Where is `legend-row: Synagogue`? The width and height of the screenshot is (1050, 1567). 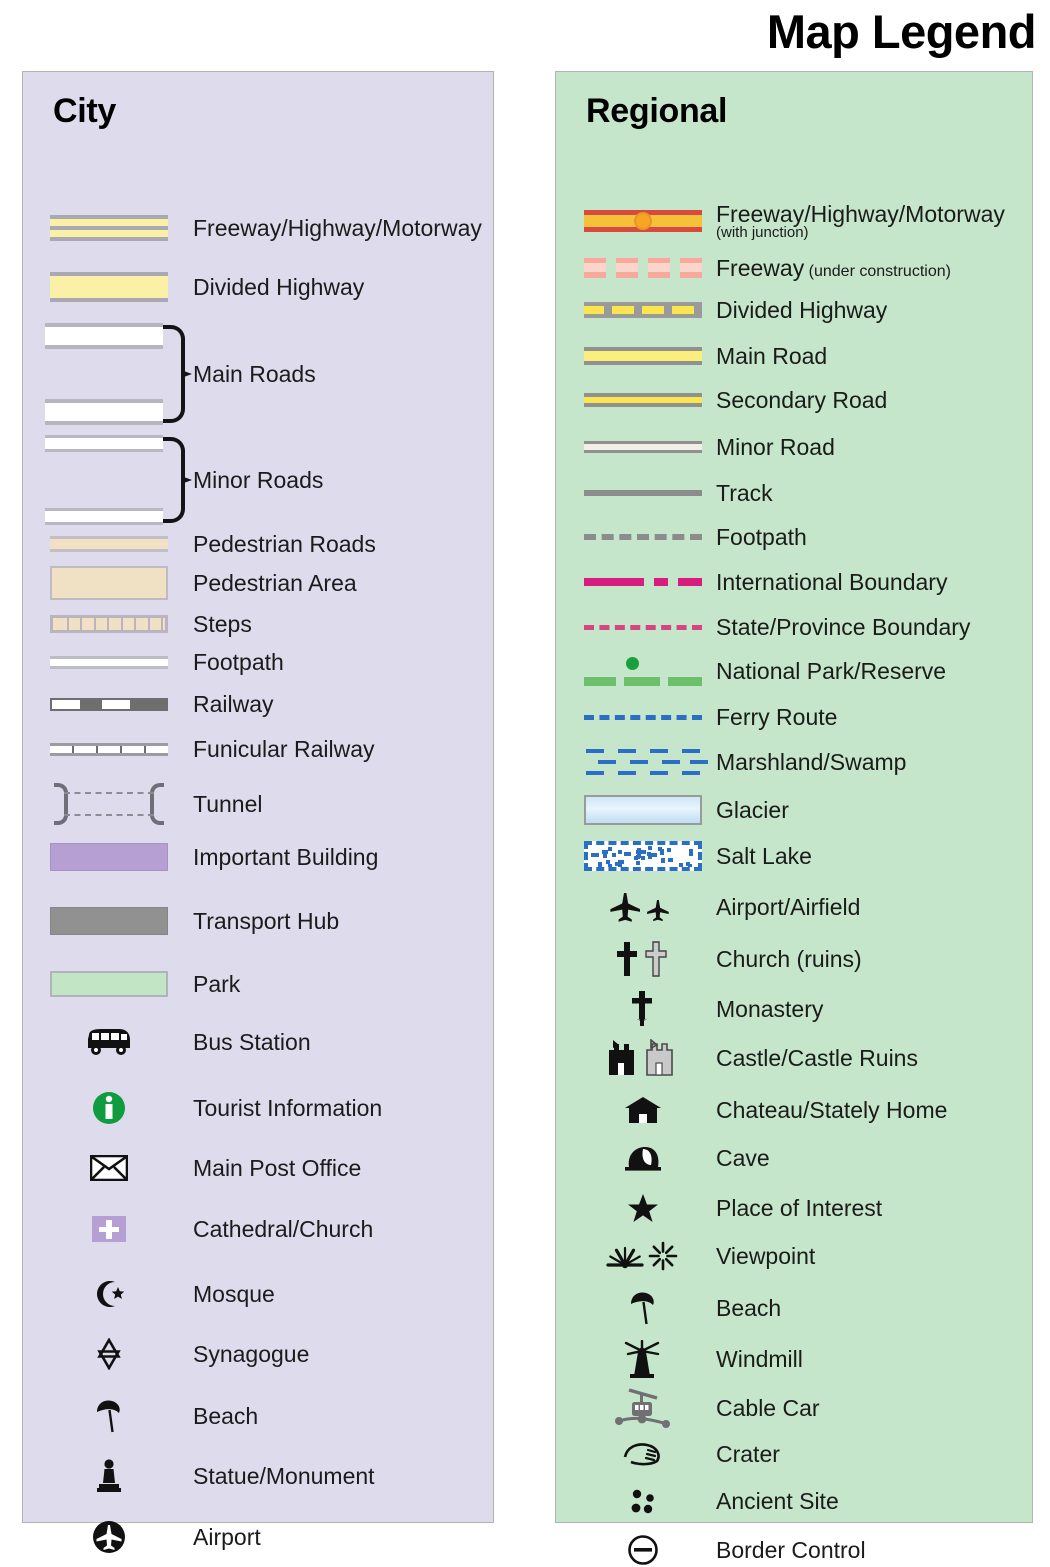 legend-row: Synagogue is located at coordinates (258, 1354).